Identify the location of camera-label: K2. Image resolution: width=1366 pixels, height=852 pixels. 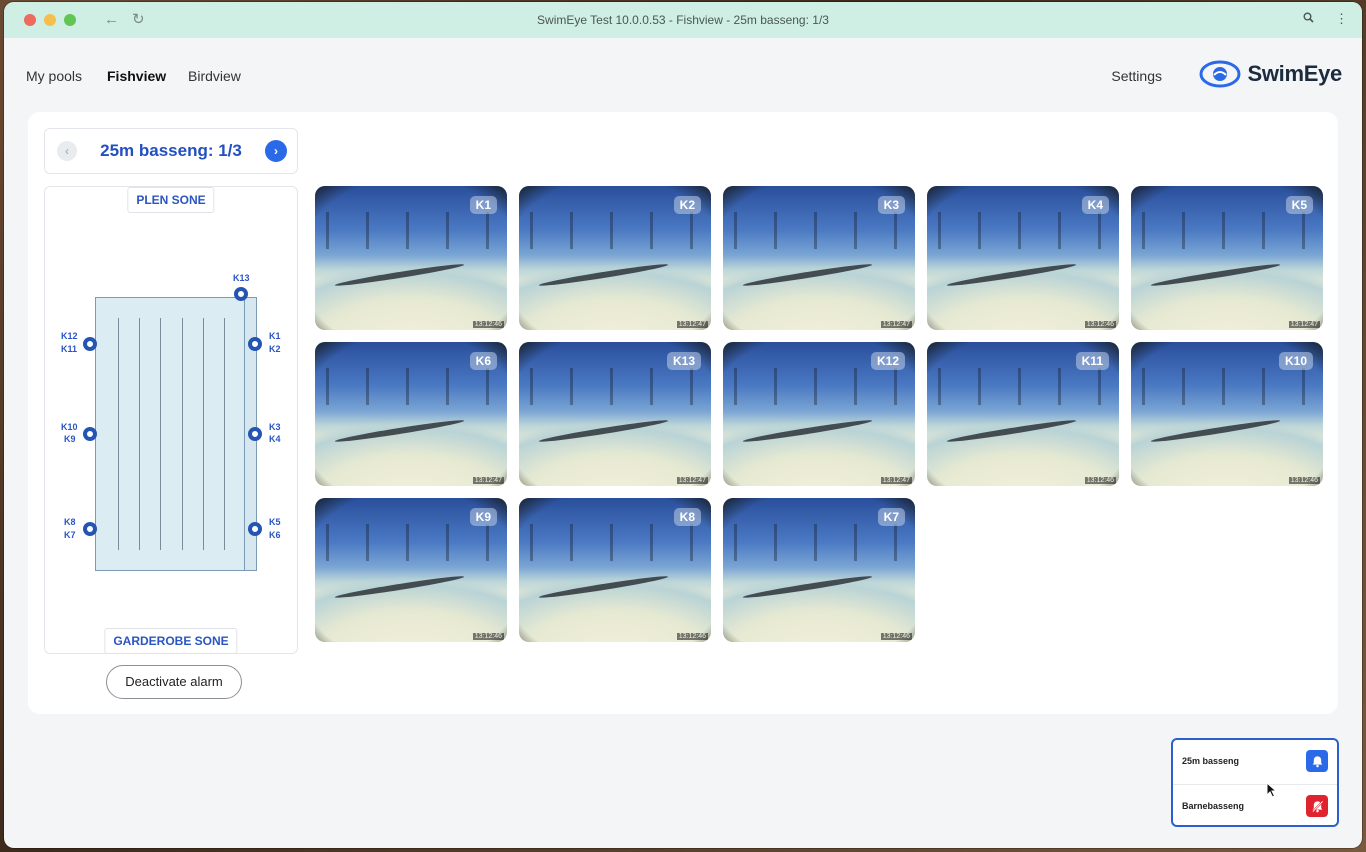
(687, 205).